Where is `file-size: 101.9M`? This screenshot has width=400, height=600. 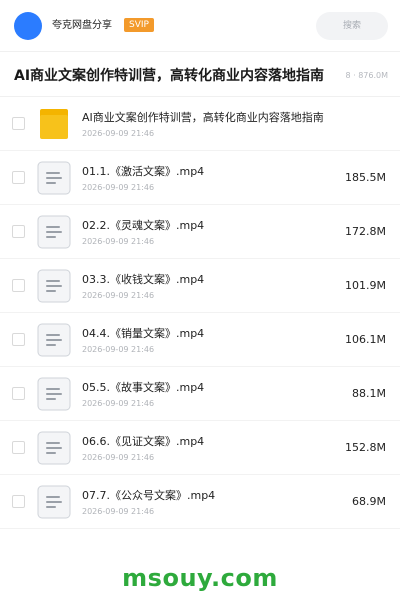
file-size: 101.9M is located at coordinates (365, 285).